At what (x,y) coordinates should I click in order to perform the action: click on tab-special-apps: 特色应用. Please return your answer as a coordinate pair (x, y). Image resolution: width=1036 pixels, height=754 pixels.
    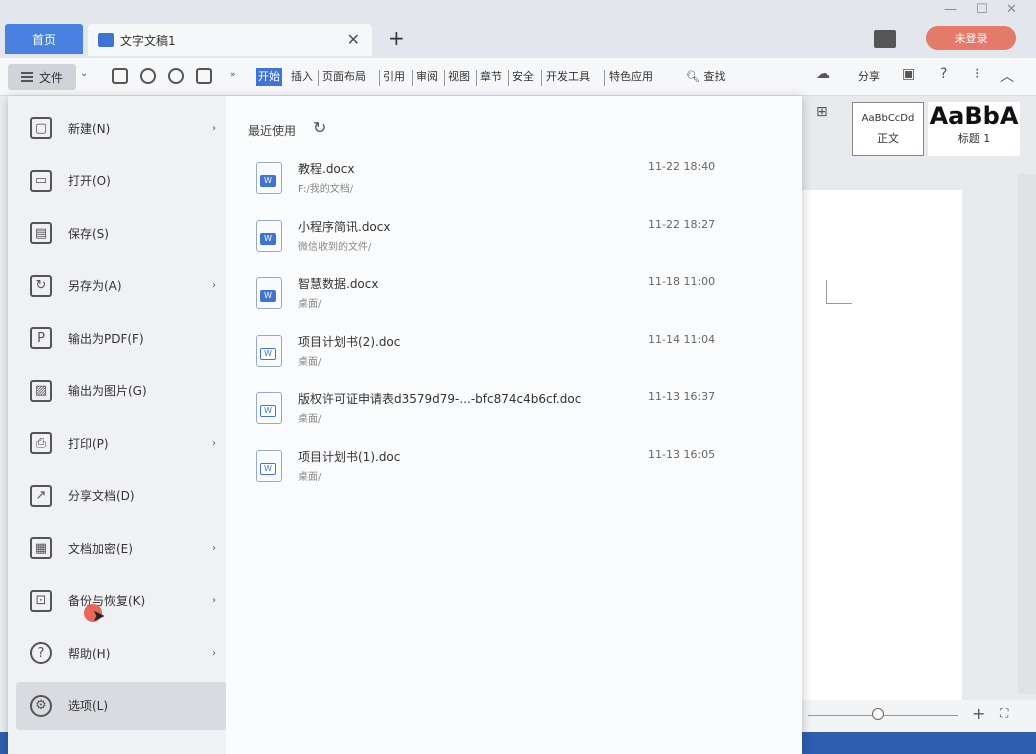
    Looking at the image, I should click on (631, 77).